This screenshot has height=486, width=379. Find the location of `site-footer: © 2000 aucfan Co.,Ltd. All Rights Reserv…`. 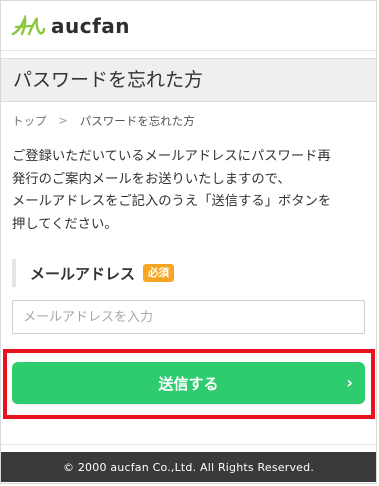

site-footer: © 2000 aucfan Co.,Ltd. All Rights Reserv… is located at coordinates (188, 467).